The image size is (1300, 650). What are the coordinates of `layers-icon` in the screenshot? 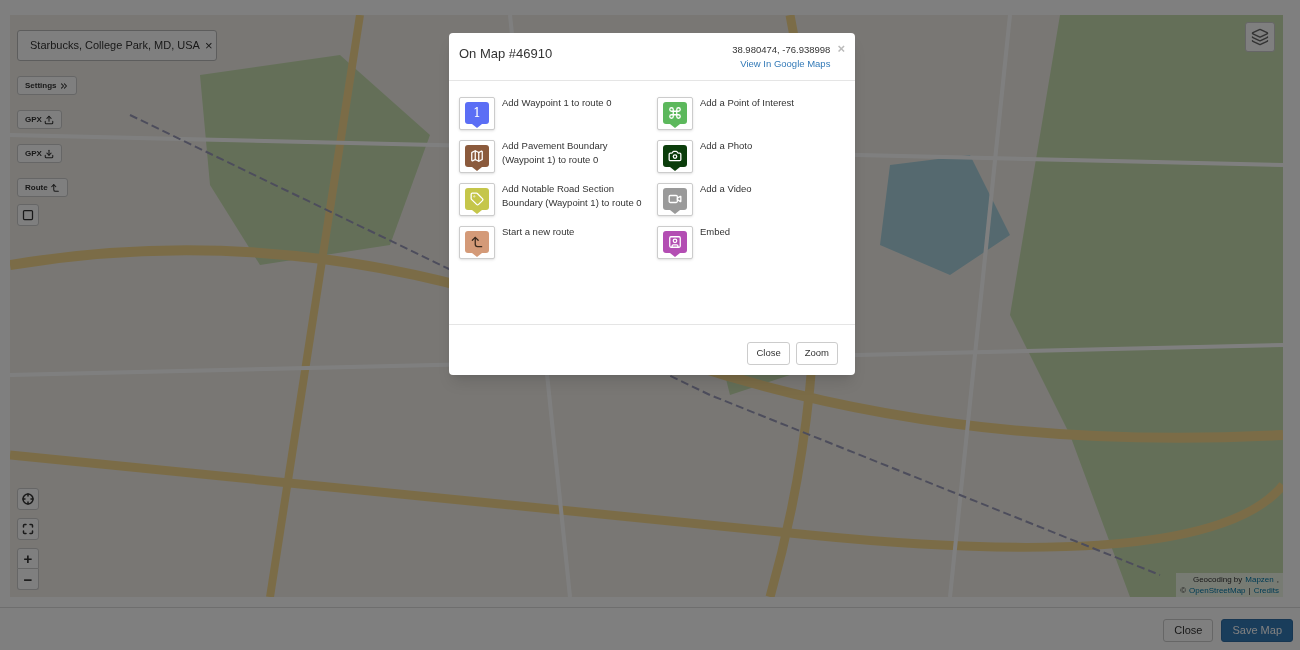 It's located at (1260, 37).